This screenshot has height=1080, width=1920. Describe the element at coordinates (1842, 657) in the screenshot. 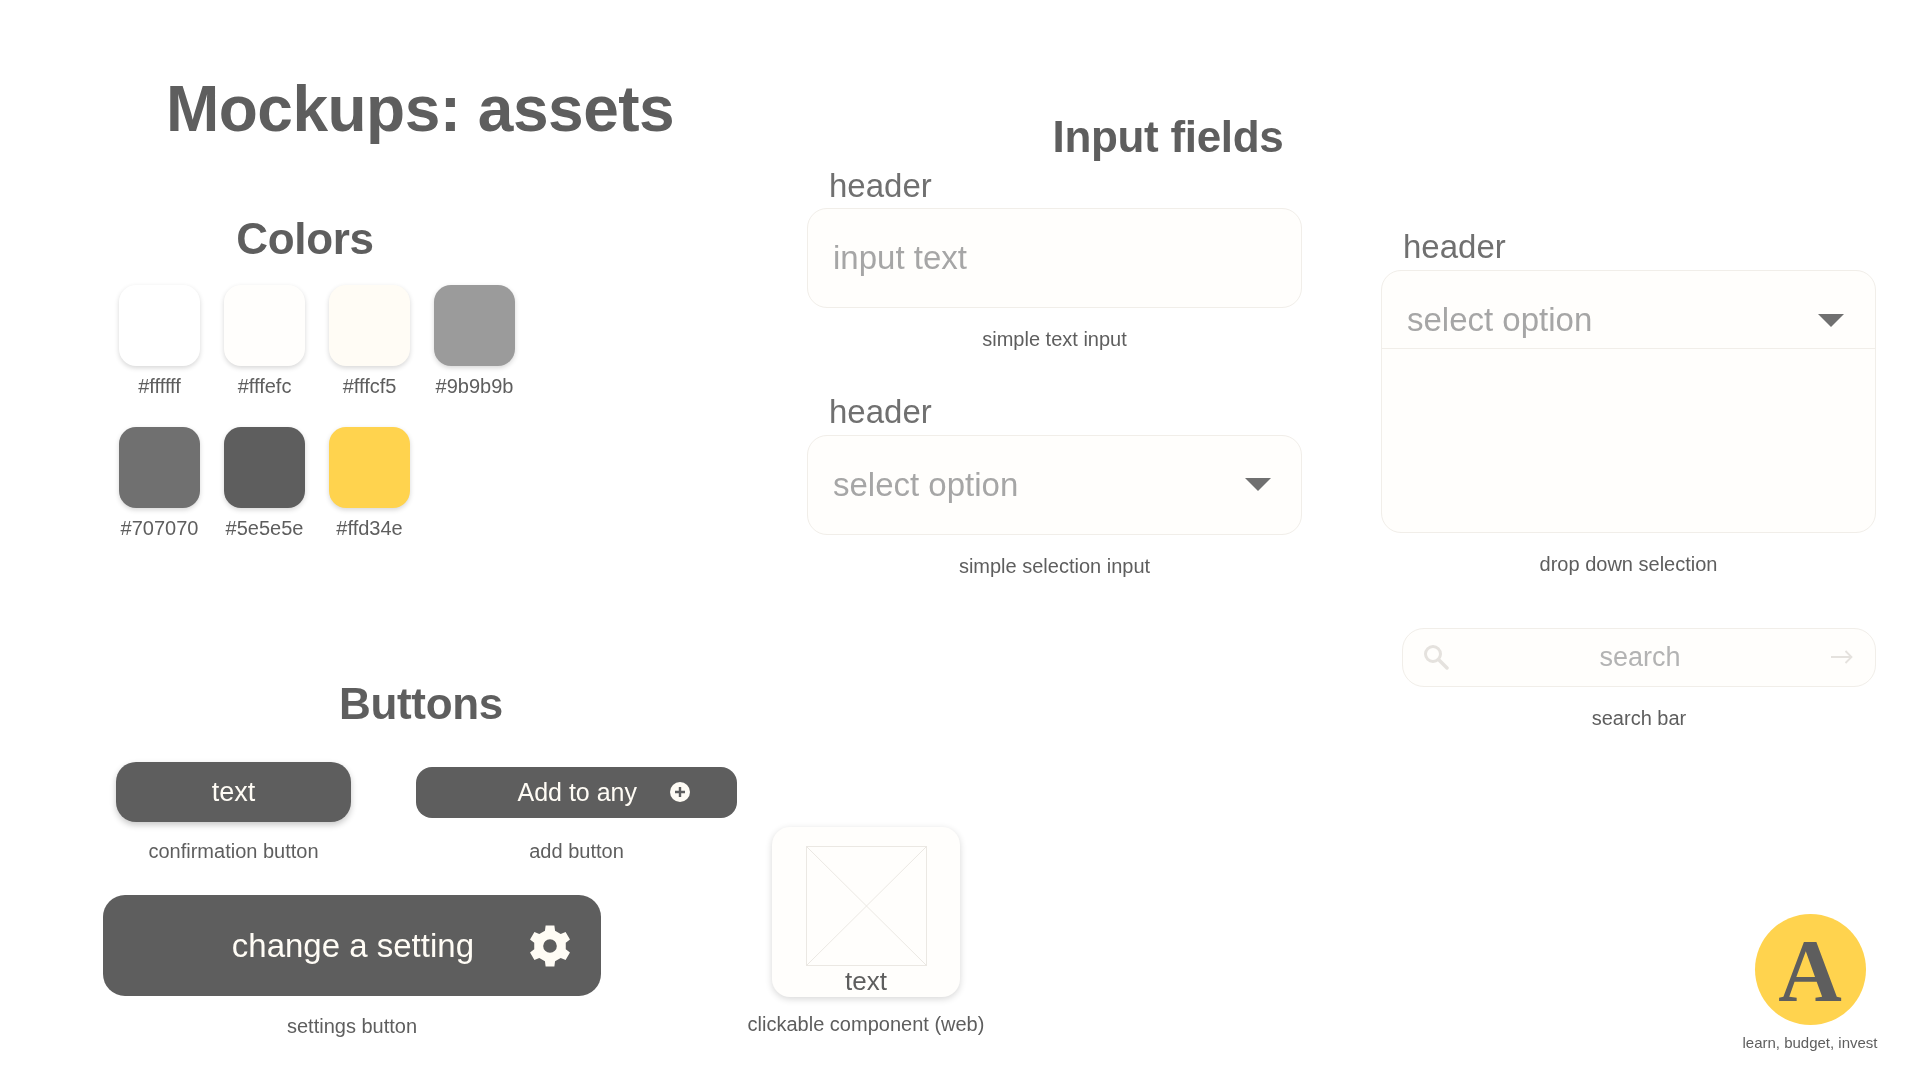

I see `arrow-icon` at that location.